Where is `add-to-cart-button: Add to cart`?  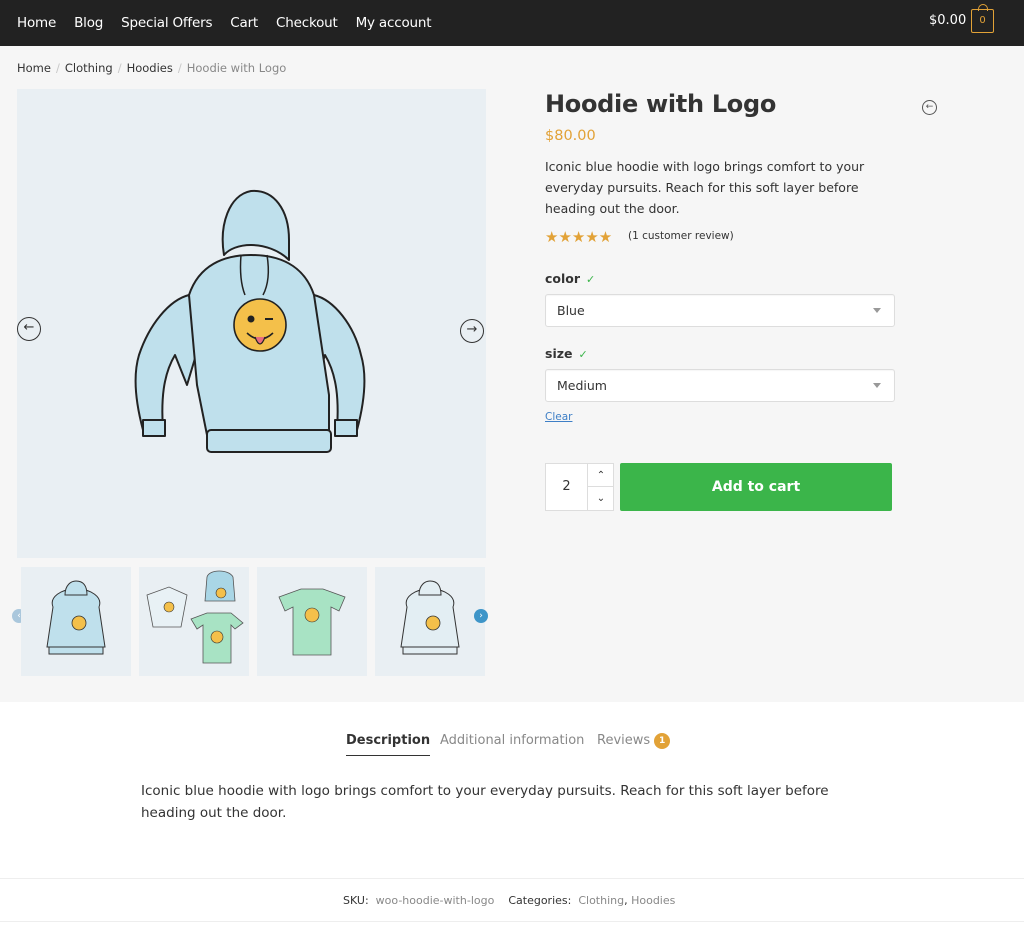 add-to-cart-button: Add to cart is located at coordinates (756, 487).